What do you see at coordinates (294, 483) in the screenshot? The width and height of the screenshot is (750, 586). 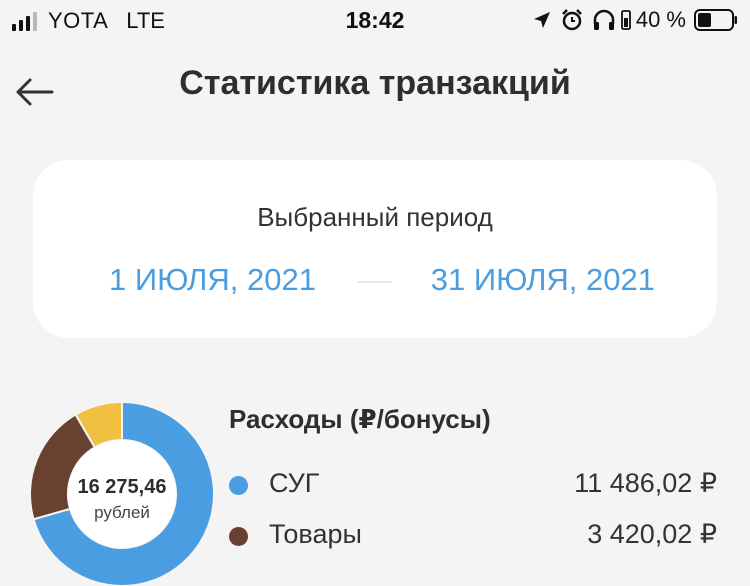 I see `expense-category: СУГ` at bounding box center [294, 483].